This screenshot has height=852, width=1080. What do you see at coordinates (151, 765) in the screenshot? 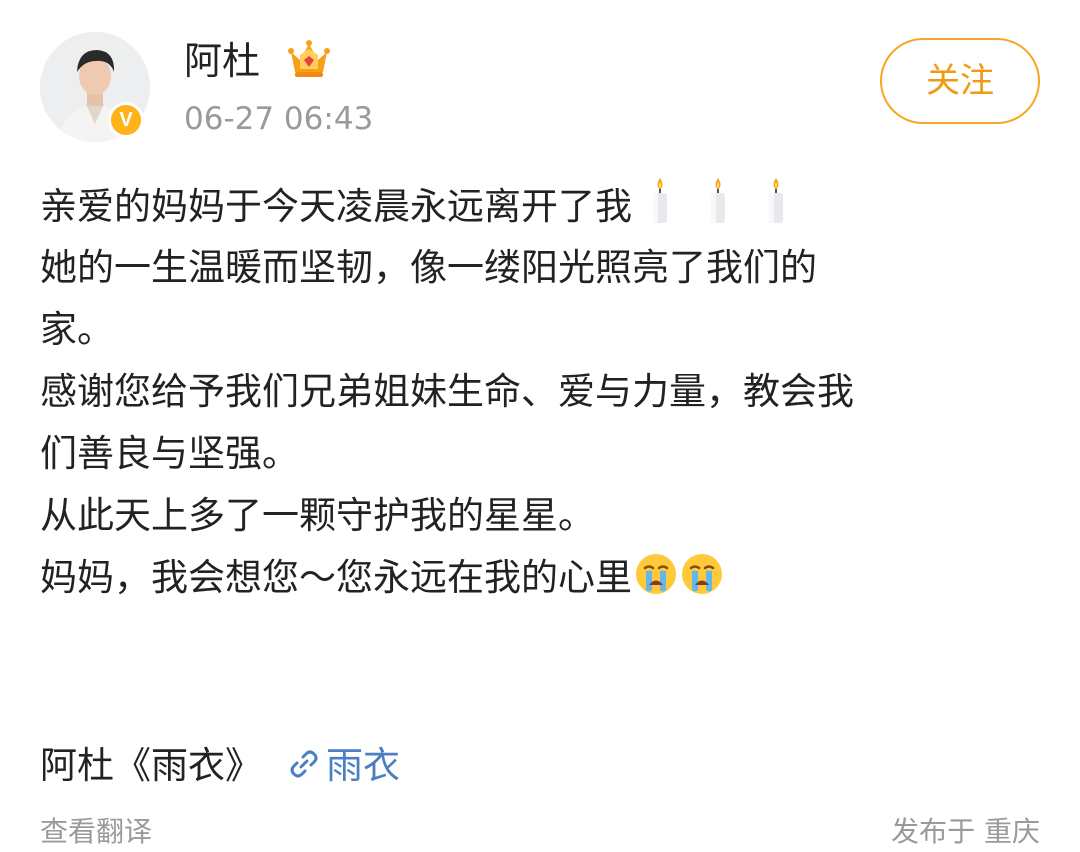
I see `music-title: 阿杜《雨衣》` at bounding box center [151, 765].